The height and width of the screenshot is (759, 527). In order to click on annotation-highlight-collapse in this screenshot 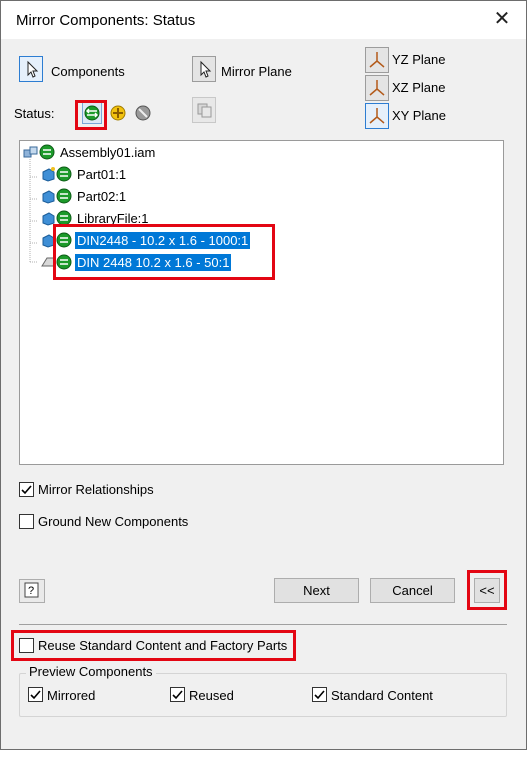, I will do `click(487, 590)`.